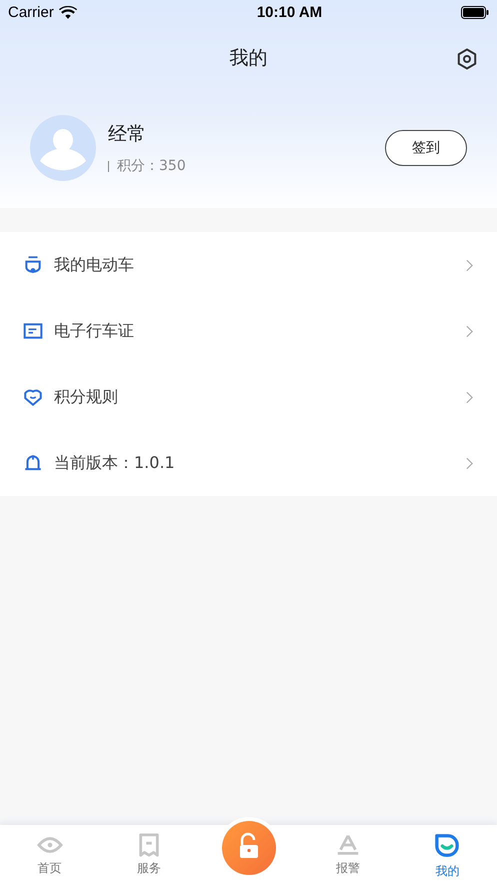 The width and height of the screenshot is (497, 883). Describe the element at coordinates (248, 331) in the screenshot. I see `menu-item: 电子行车证` at that location.